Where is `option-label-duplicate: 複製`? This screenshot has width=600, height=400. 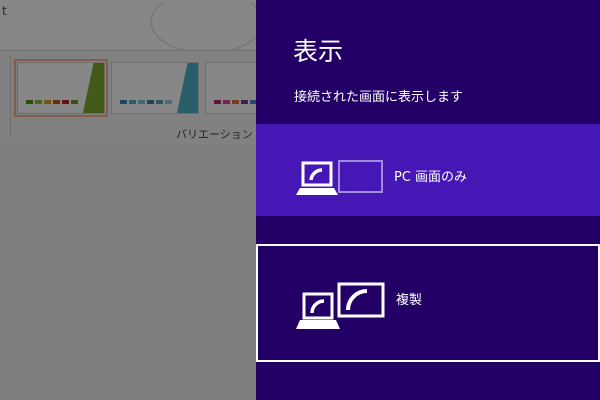 option-label-duplicate: 複製 is located at coordinates (409, 300).